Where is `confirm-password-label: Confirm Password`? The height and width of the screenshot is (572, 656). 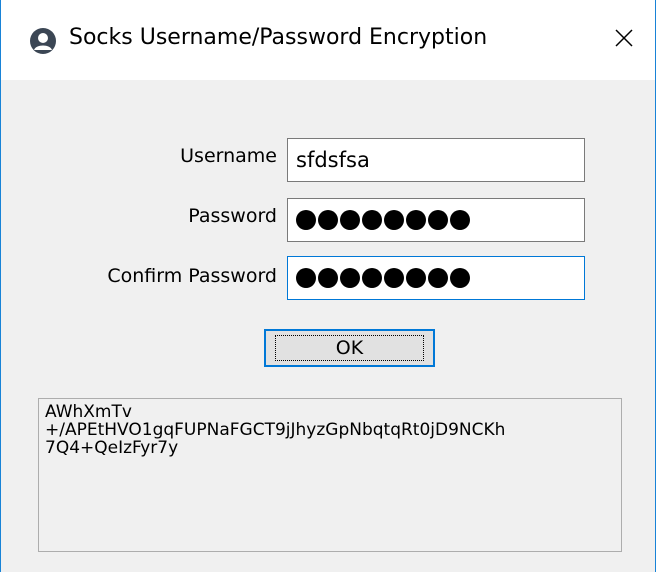 confirm-password-label: Confirm Password is located at coordinates (192, 276).